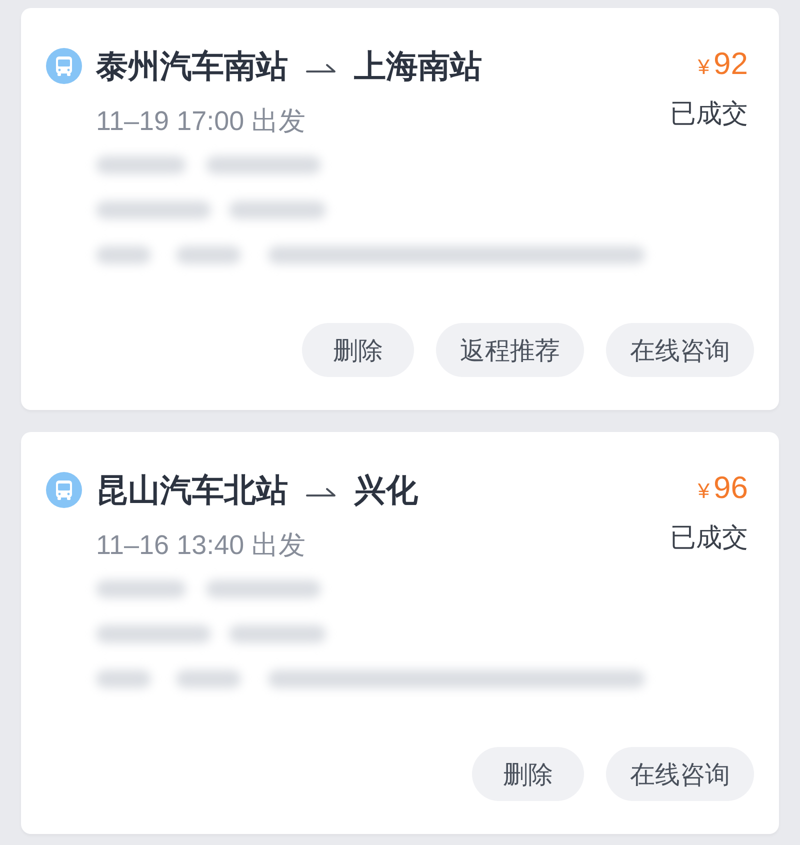  Describe the element at coordinates (510, 350) in the screenshot. I see `action-button: 返程推荐` at that location.